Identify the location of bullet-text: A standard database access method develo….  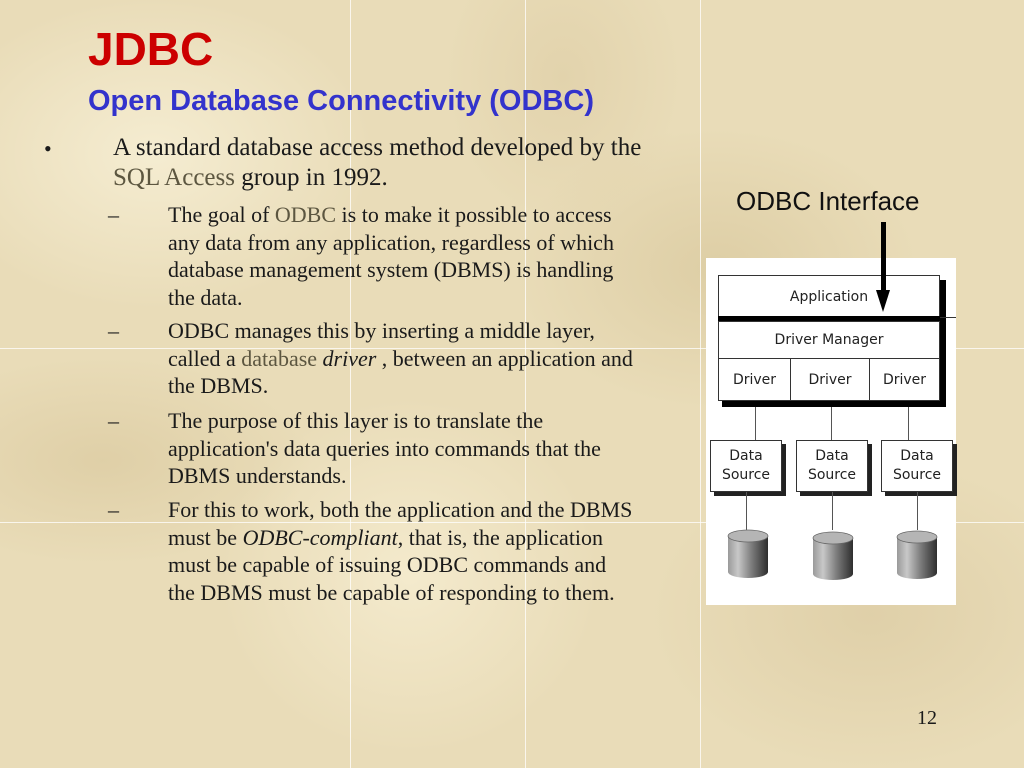
(383, 163).